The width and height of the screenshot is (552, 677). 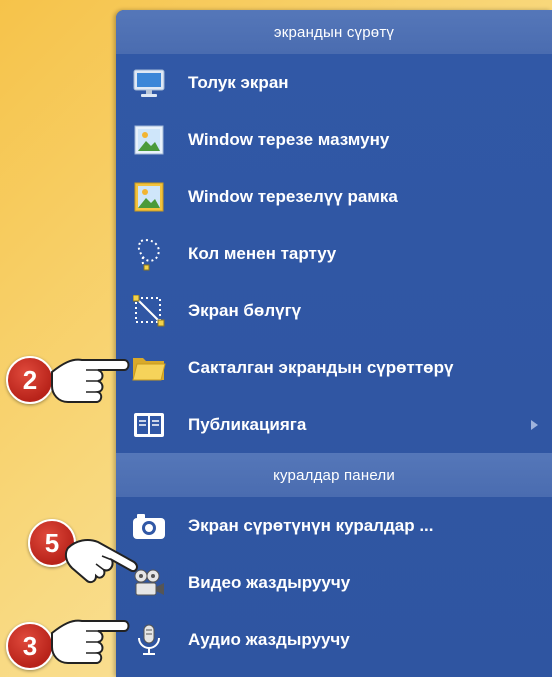 What do you see at coordinates (334, 82) in the screenshot?
I see `menu-item-full-screen: Толук экран` at bounding box center [334, 82].